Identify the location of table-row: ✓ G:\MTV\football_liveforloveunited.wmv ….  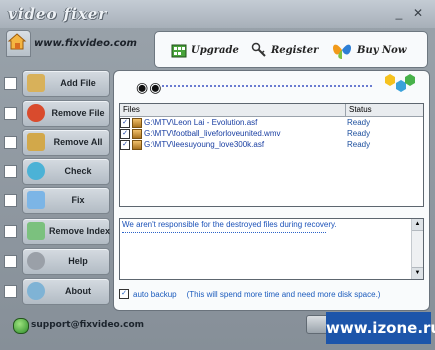
(271, 133).